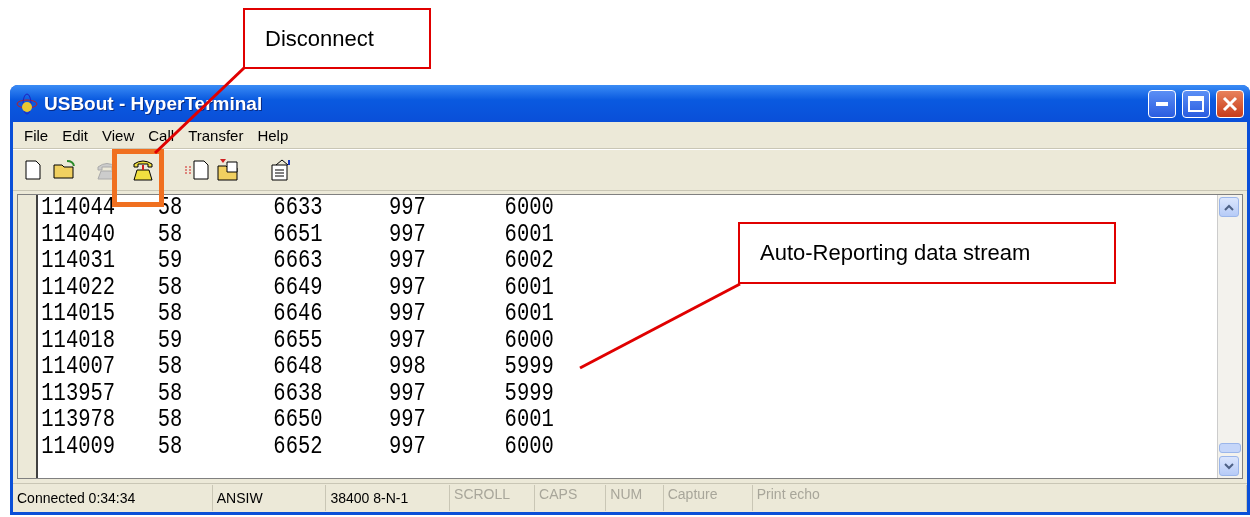  I want to click on terminal-text: 6663, so click(298, 261).